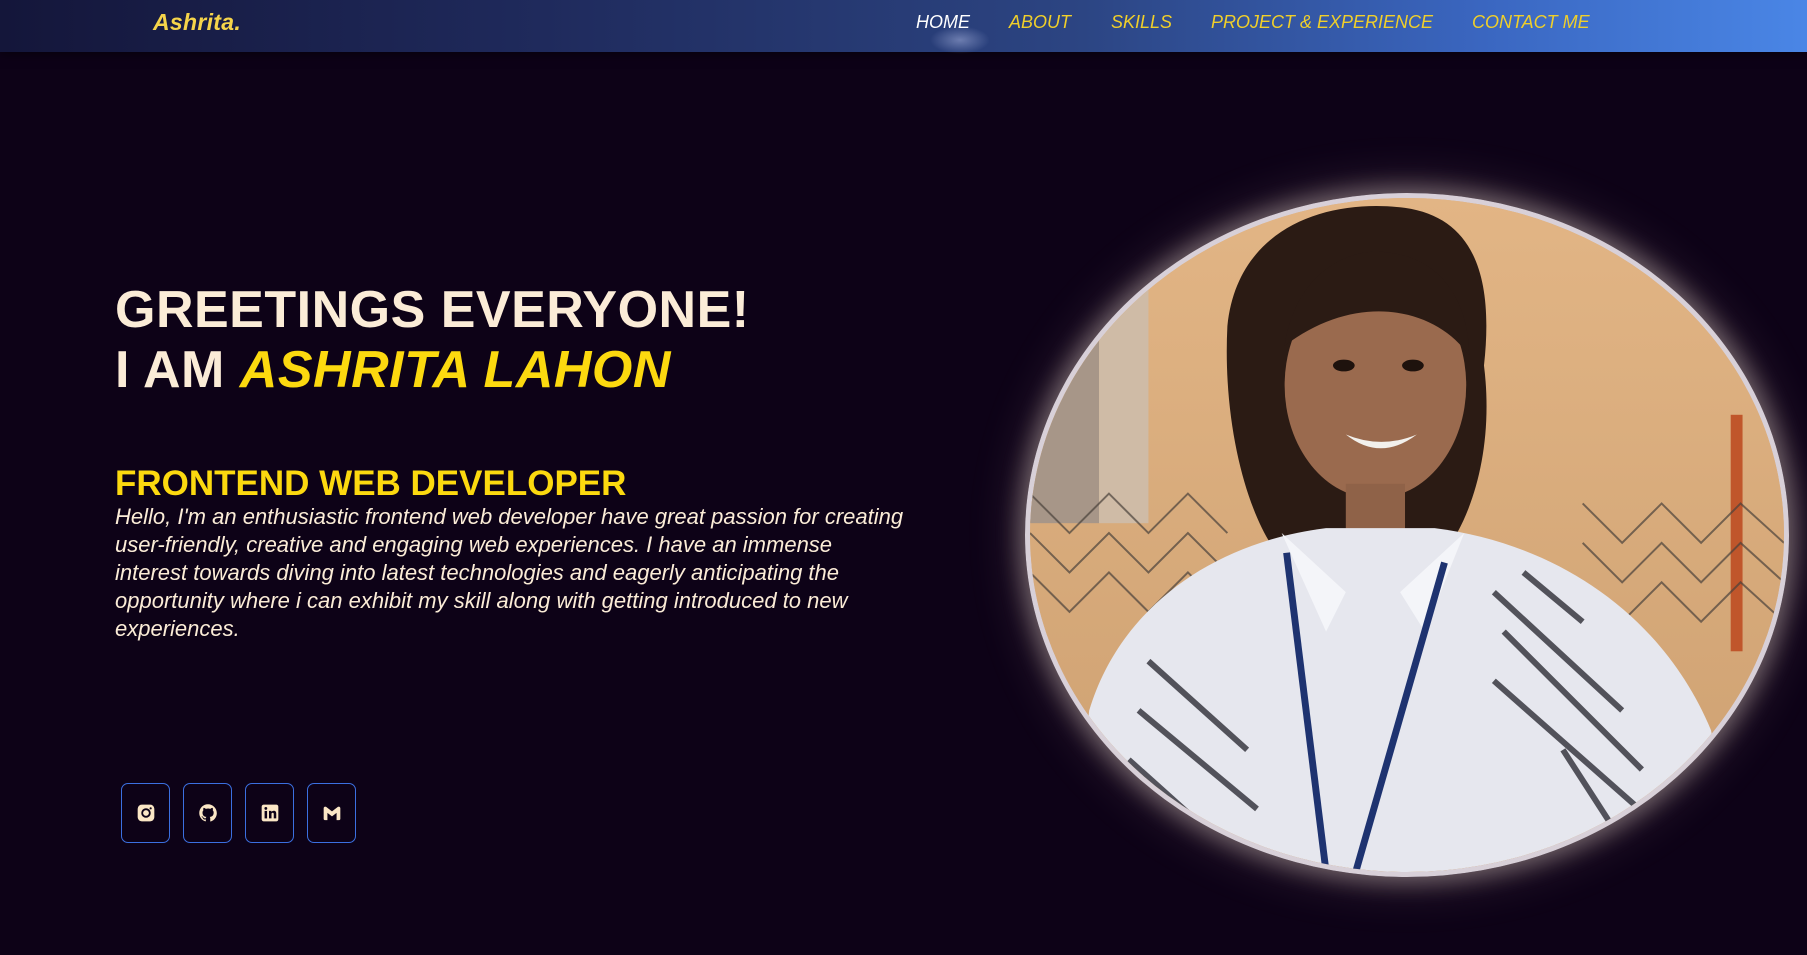 The image size is (1807, 955). What do you see at coordinates (1040, 22) in the screenshot?
I see `nav-link-about: ABOUT` at bounding box center [1040, 22].